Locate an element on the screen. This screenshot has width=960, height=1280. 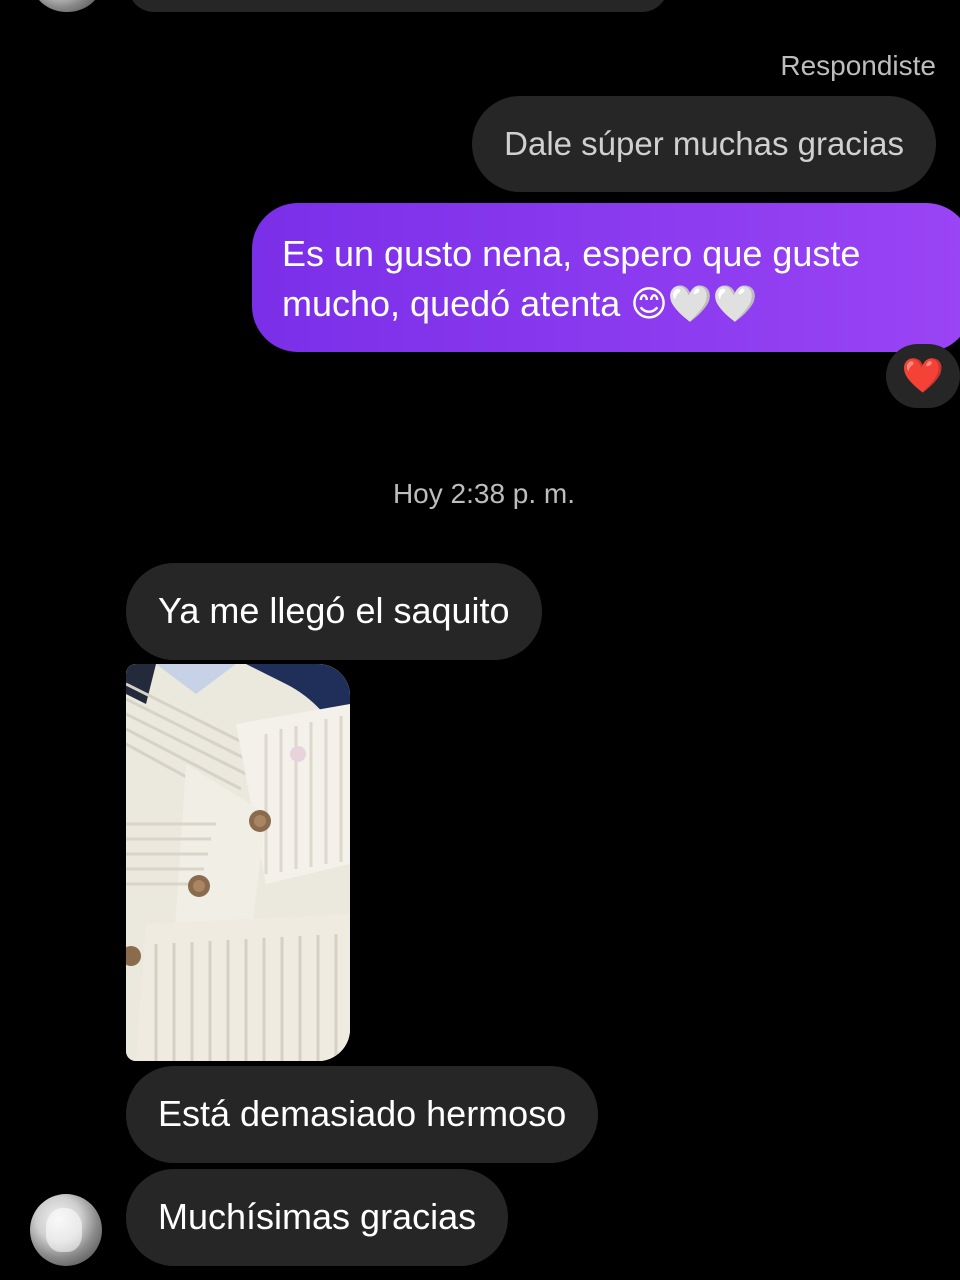
received-message-text-1: Ya me llegó el saquito is located at coordinates (334, 610).